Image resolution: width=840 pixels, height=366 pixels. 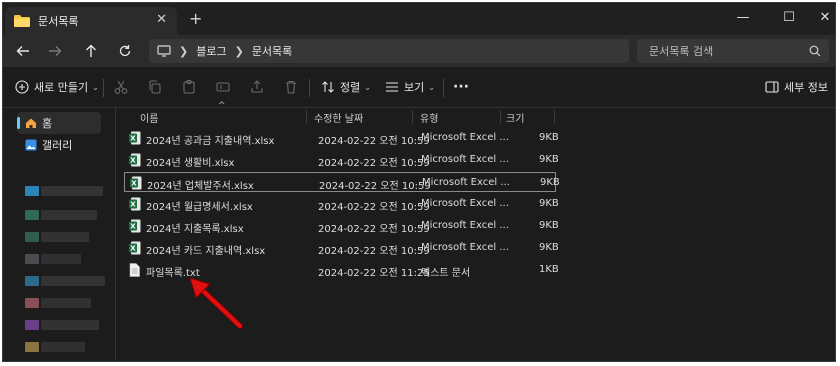 I want to click on tab-close-icon: ✕, so click(x=161, y=19).